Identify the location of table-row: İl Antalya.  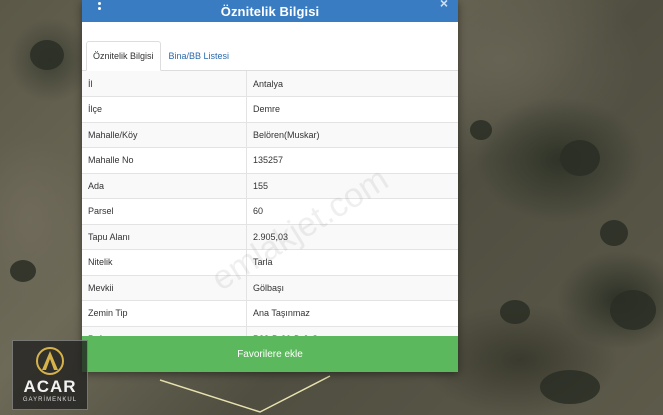
(270, 84).